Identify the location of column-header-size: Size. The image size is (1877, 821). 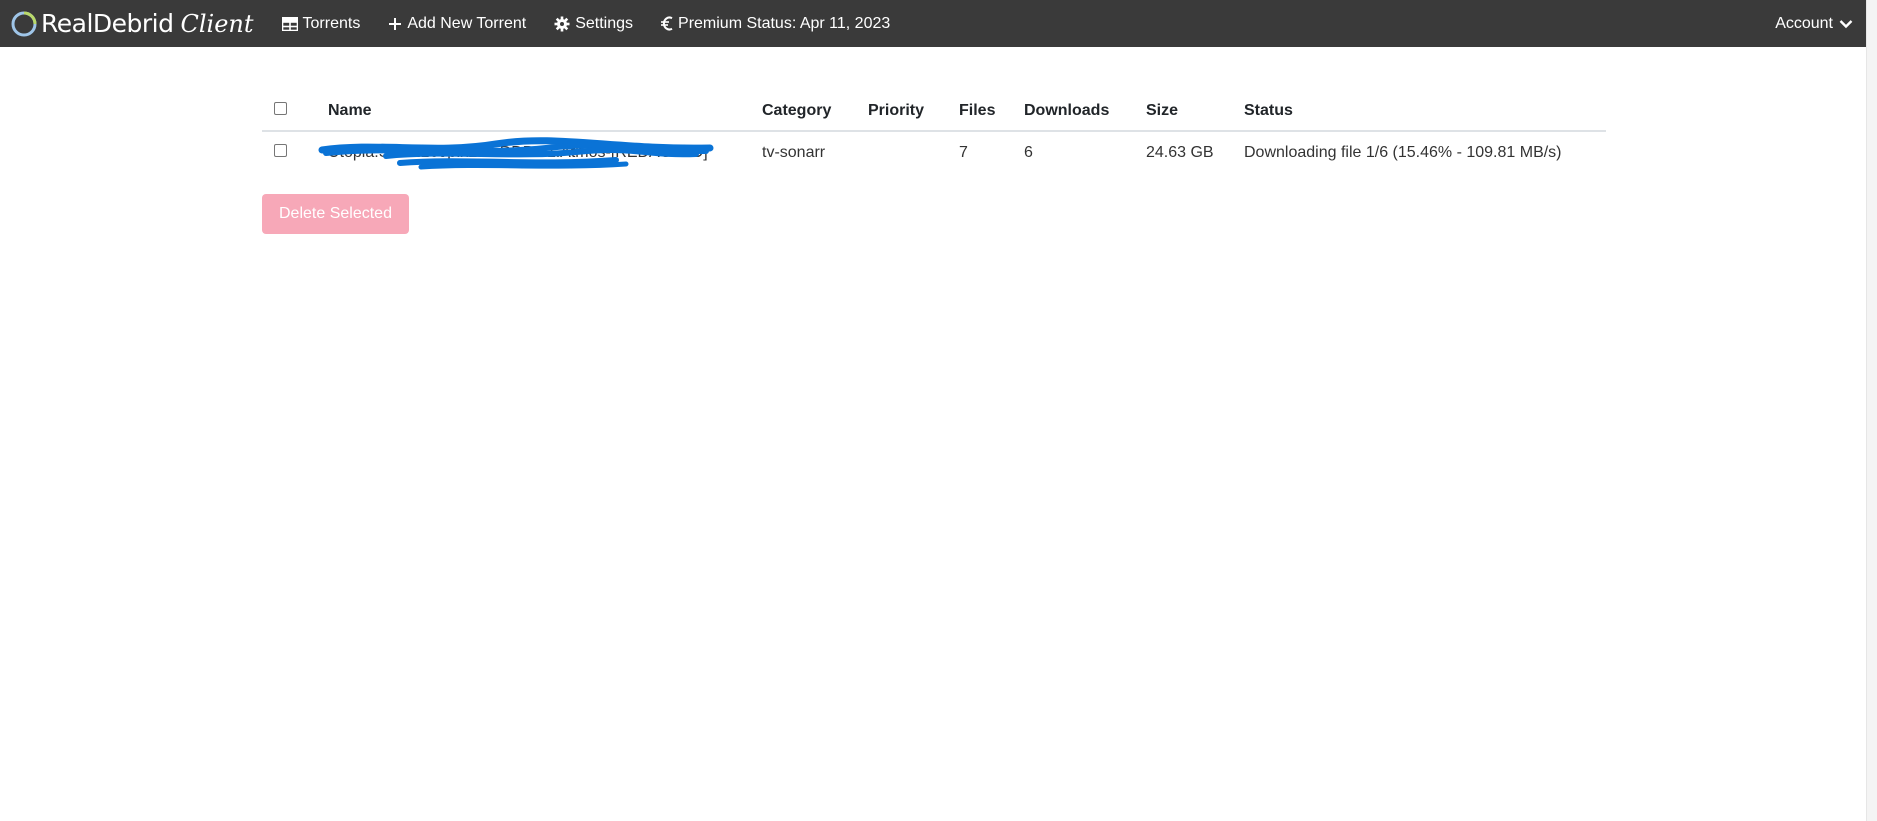
(1195, 112).